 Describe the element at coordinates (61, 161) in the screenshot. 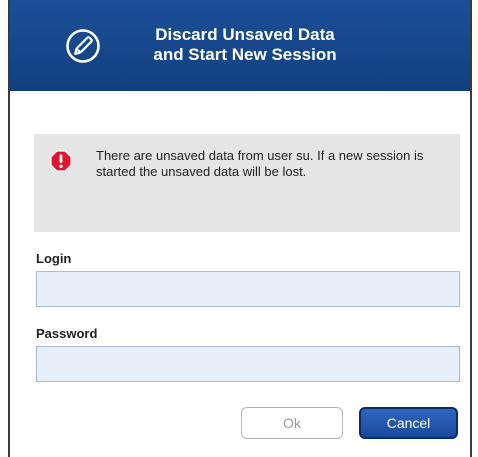

I see `alert-octagon-icon` at that location.